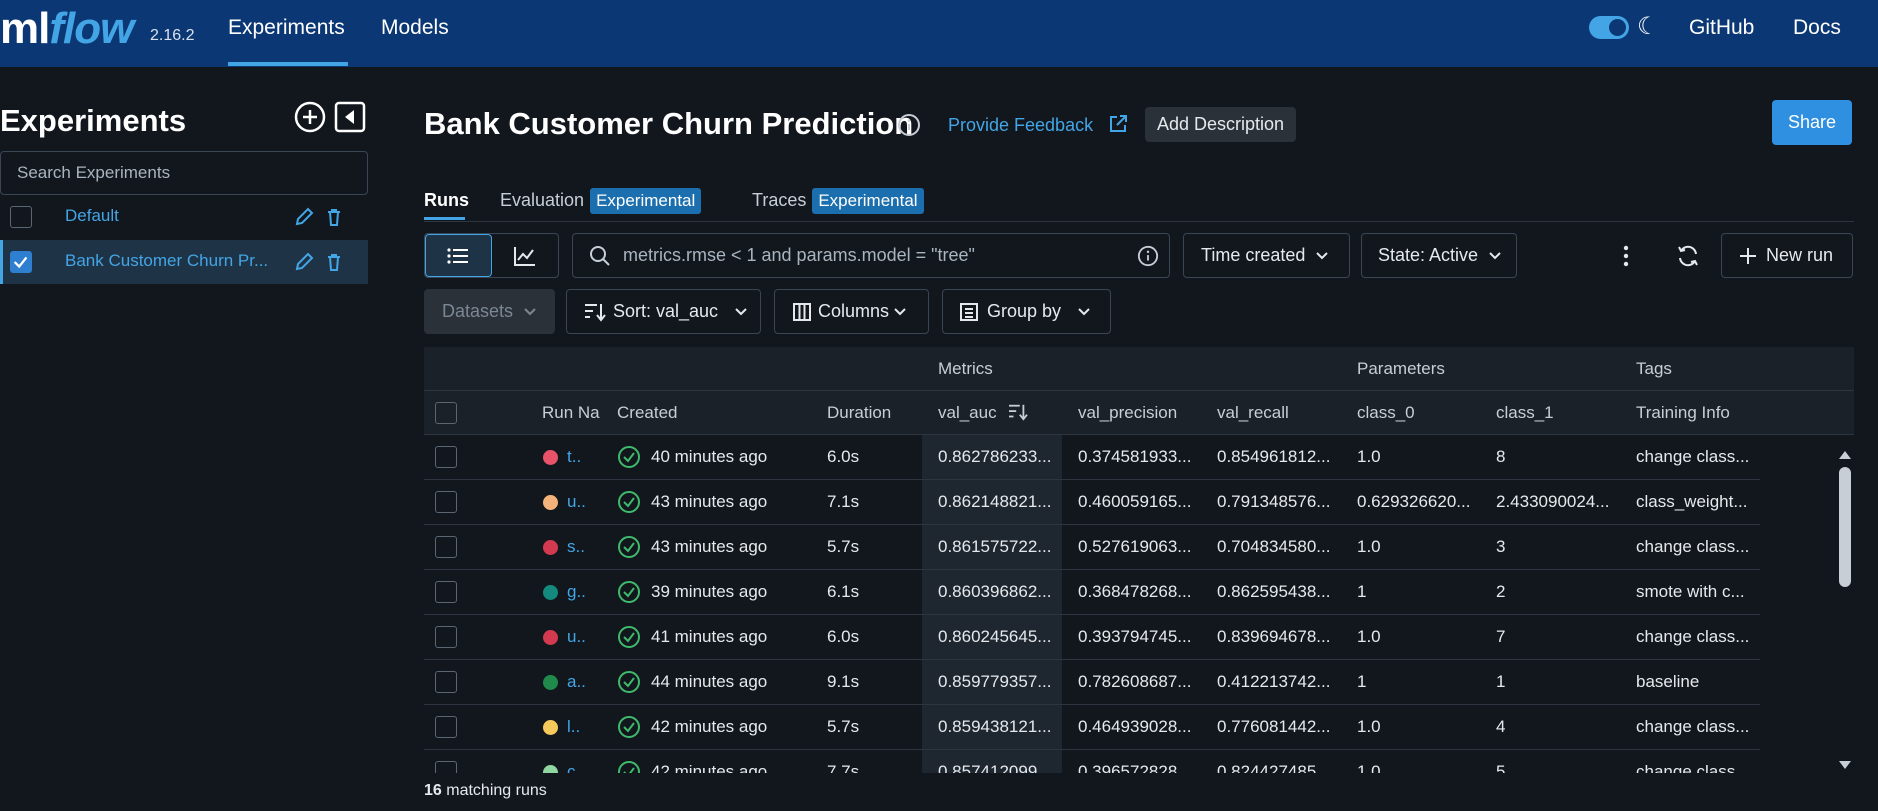 The image size is (1878, 811). What do you see at coordinates (576, 547) in the screenshot?
I see `run-name-link: s..` at bounding box center [576, 547].